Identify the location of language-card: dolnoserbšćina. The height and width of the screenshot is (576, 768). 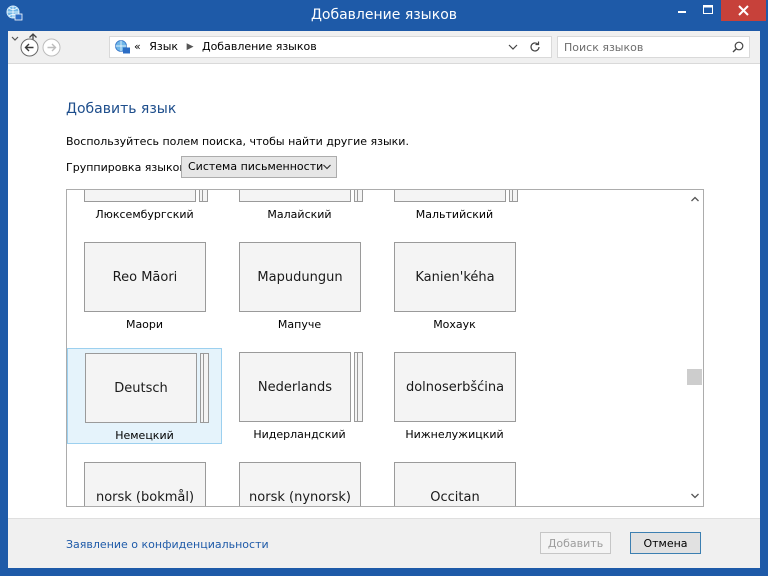
(455, 387).